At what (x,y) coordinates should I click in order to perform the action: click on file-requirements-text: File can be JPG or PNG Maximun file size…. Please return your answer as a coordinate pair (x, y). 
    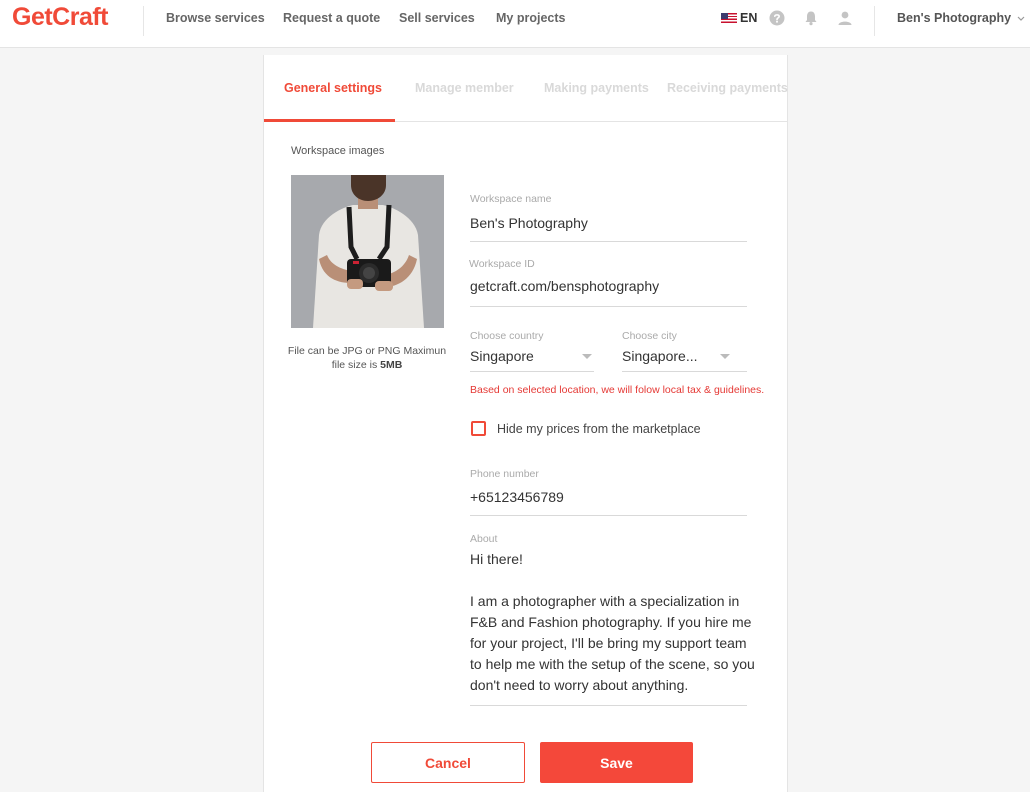
    Looking at the image, I should click on (367, 358).